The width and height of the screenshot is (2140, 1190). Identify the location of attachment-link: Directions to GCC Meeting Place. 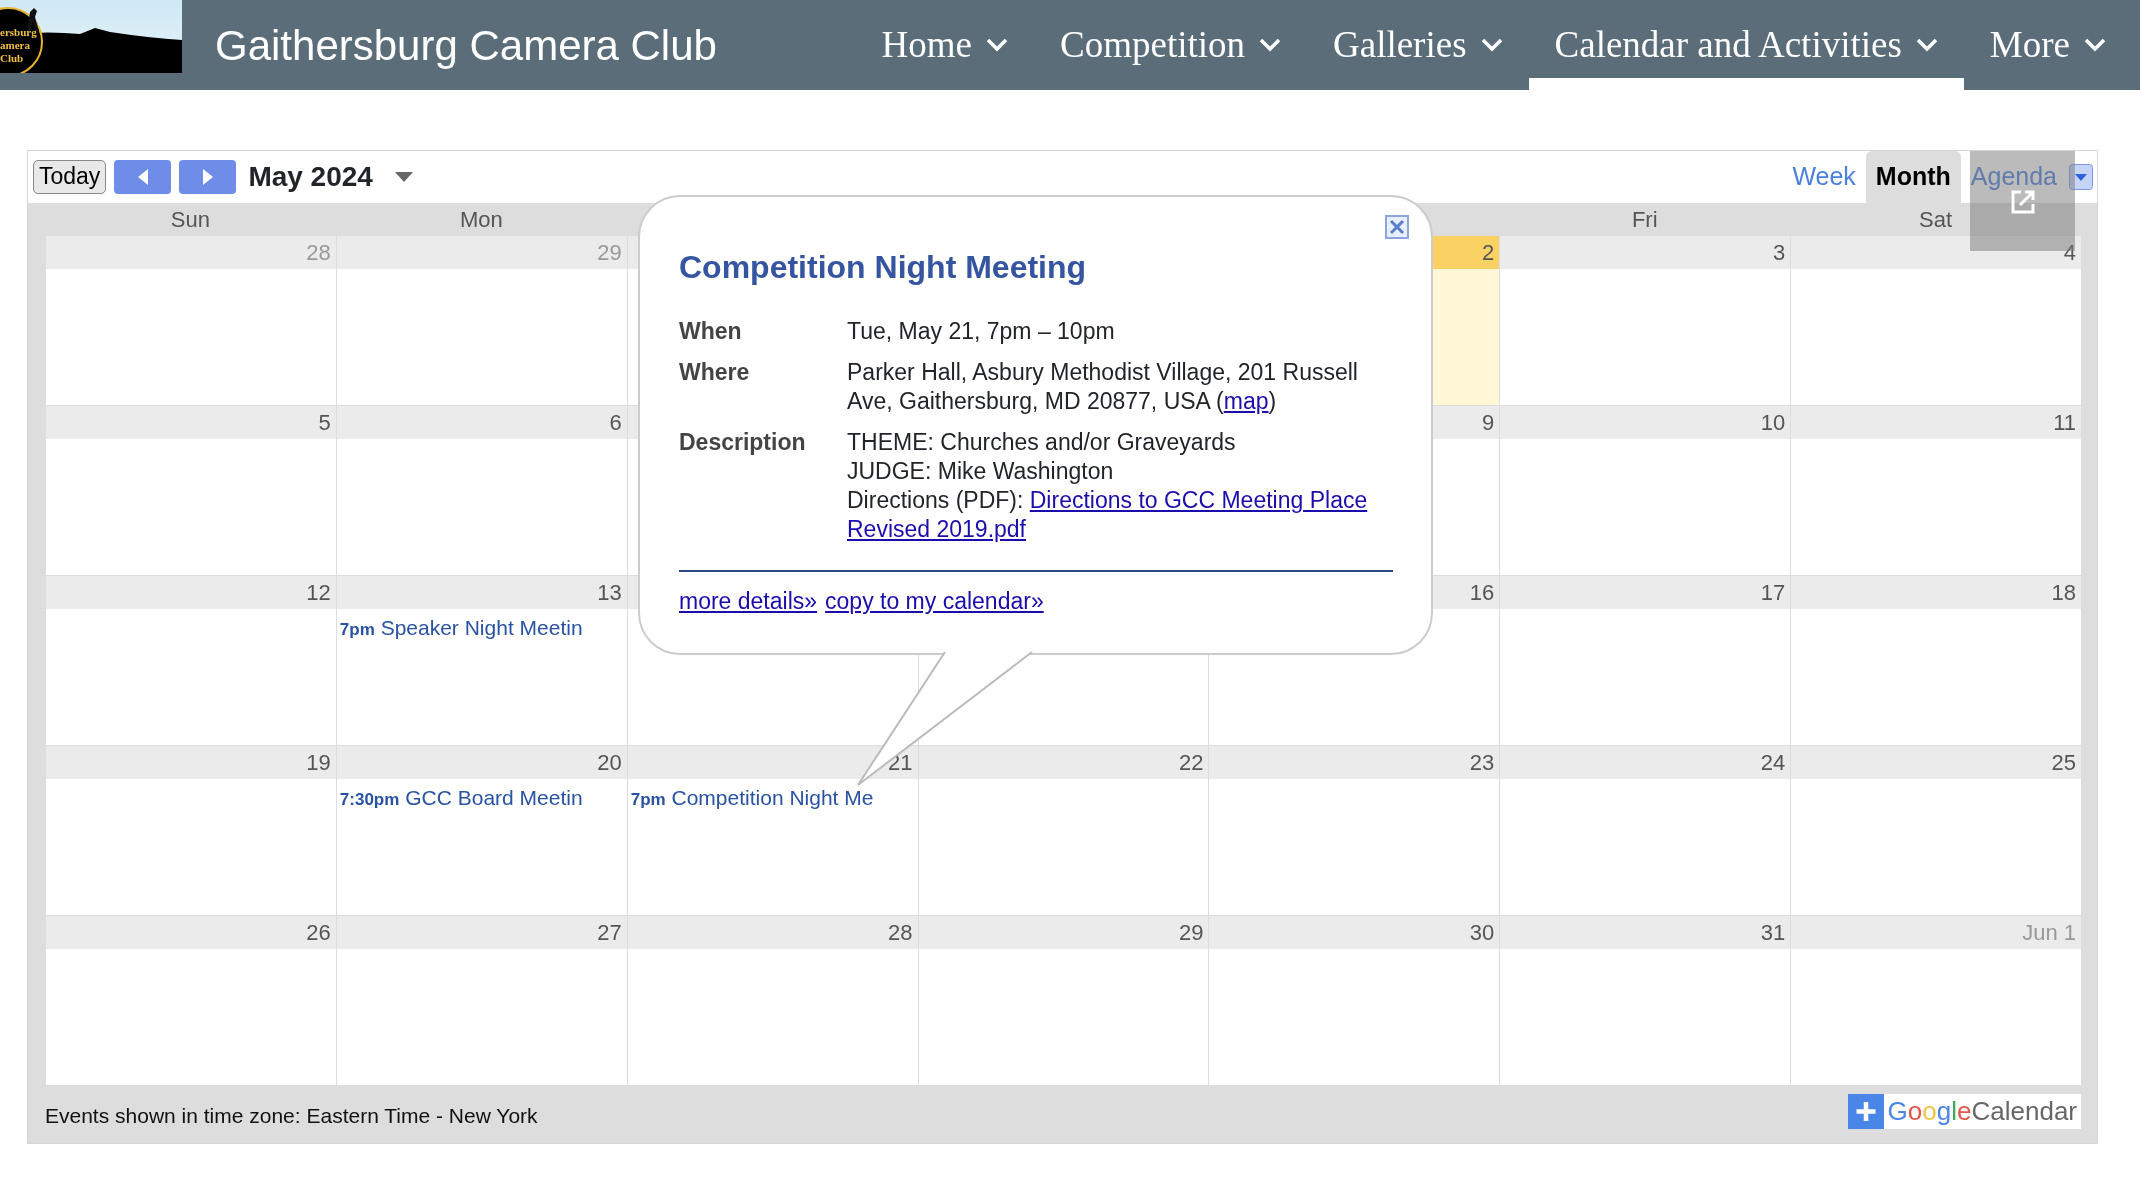
(1198, 500).